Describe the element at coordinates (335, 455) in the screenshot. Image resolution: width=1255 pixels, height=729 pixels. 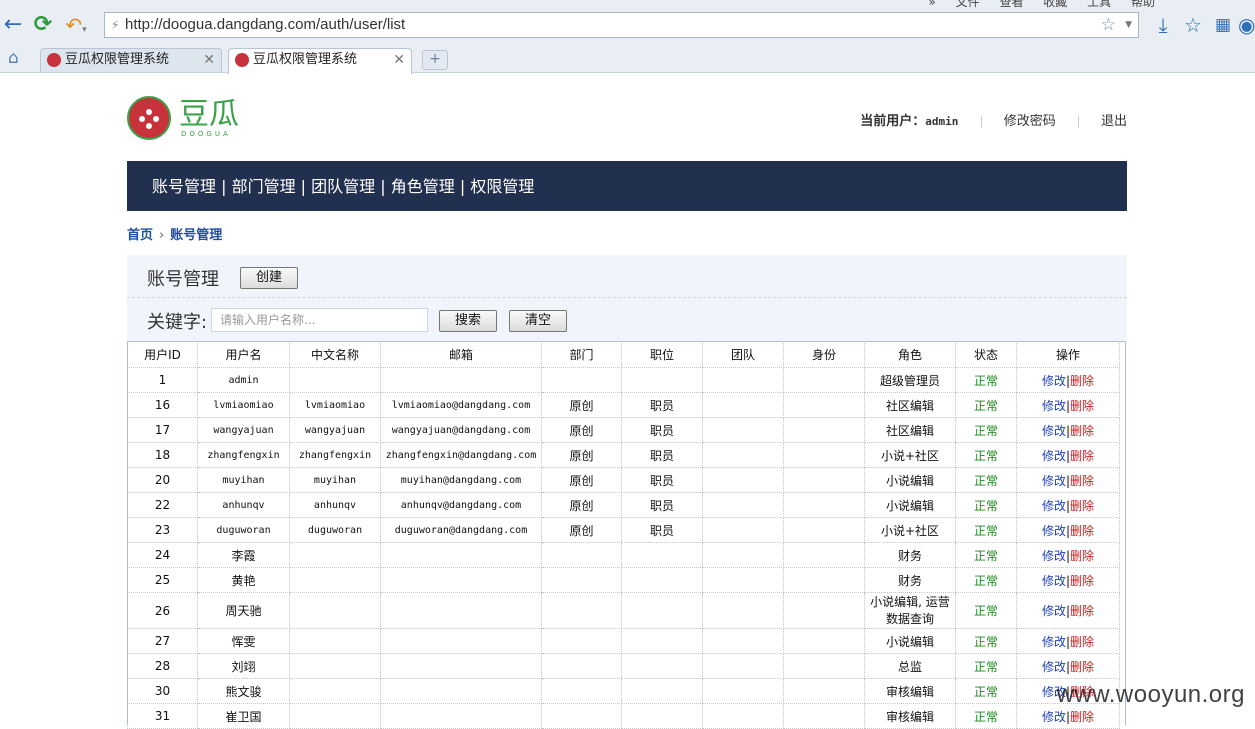
I see `cell-chinese-name: zhangfengxin` at that location.